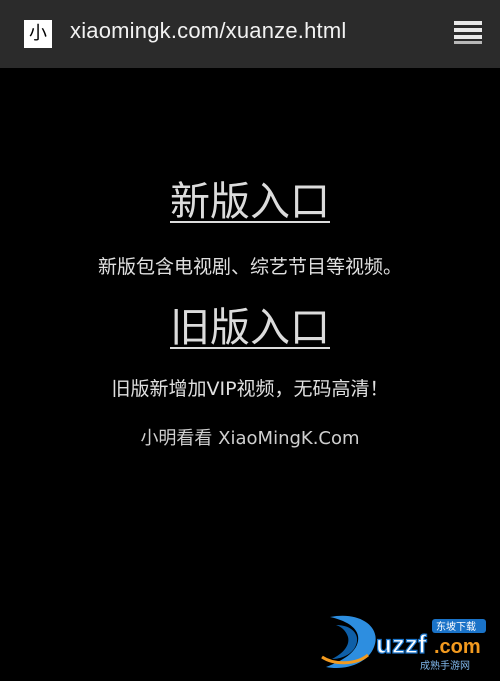 Image resolution: width=500 pixels, height=681 pixels. What do you see at coordinates (468, 33) in the screenshot?
I see `hamburger-menu-icon` at bounding box center [468, 33].